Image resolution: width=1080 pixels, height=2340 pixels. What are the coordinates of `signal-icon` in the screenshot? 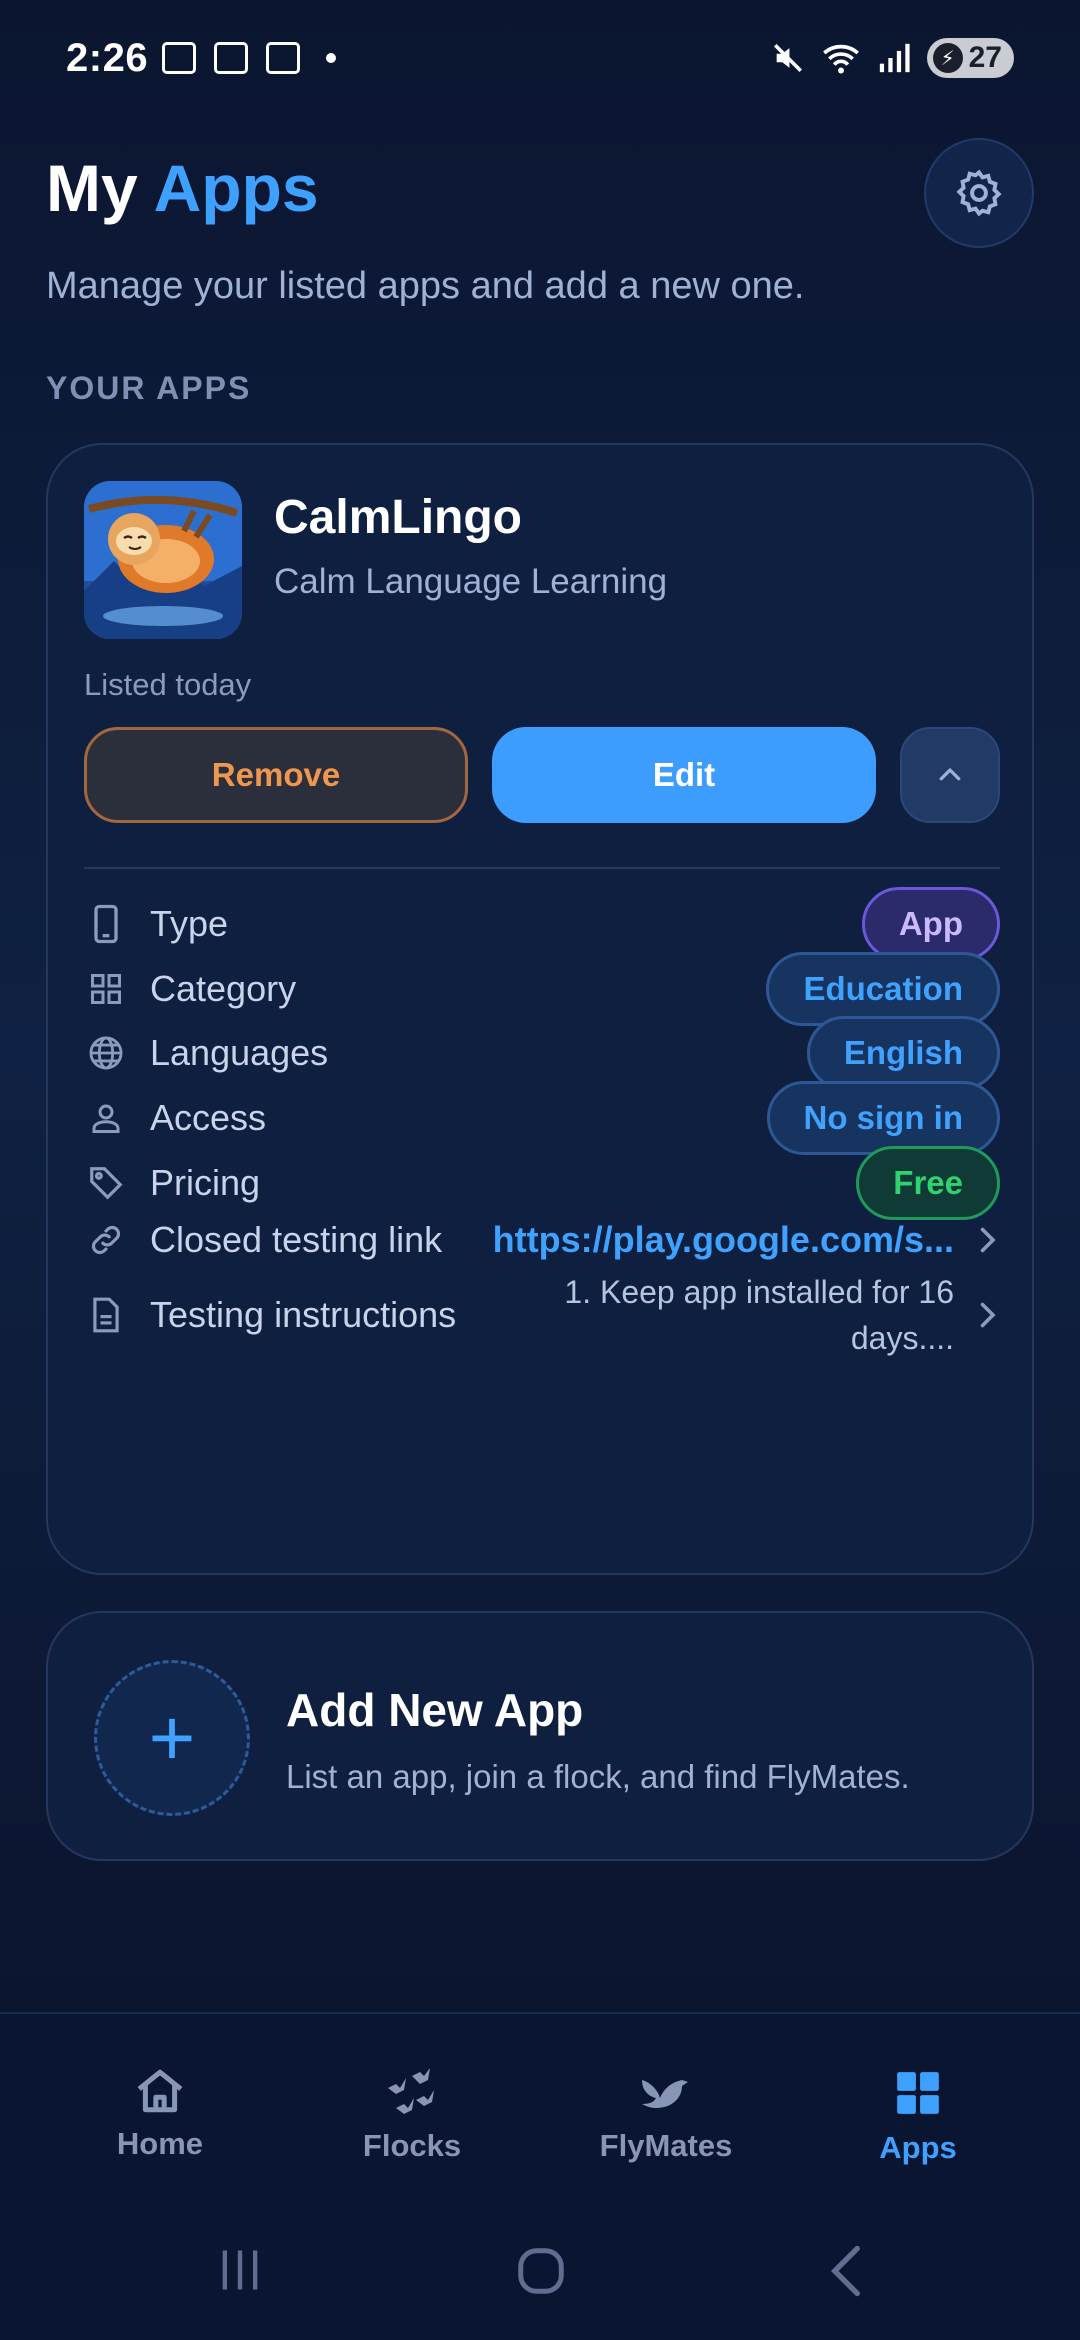 It's located at (894, 58).